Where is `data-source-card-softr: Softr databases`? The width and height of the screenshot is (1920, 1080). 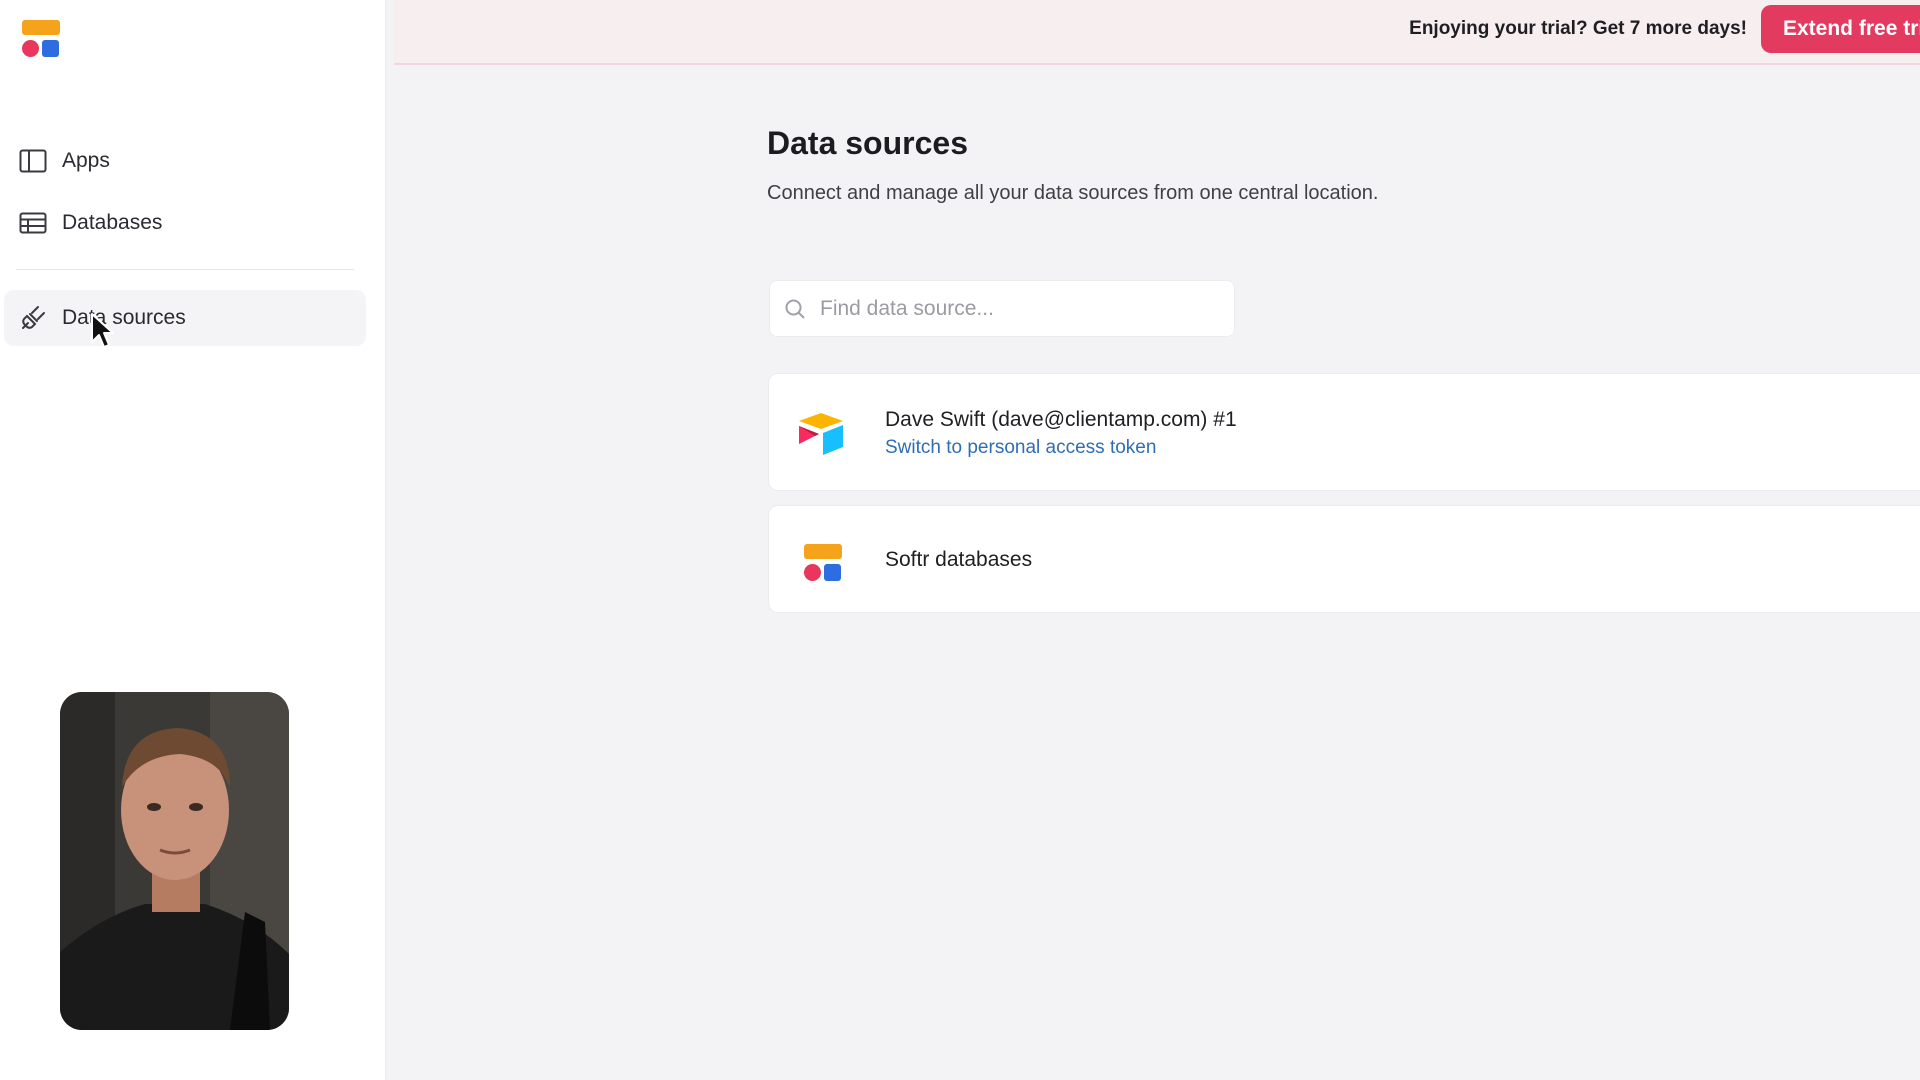 data-source-card-softr: Softr databases is located at coordinates (1344, 559).